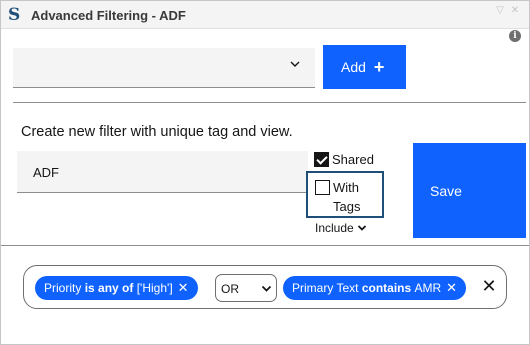 The width and height of the screenshot is (530, 345). I want to click on save-button: Save, so click(469, 190).